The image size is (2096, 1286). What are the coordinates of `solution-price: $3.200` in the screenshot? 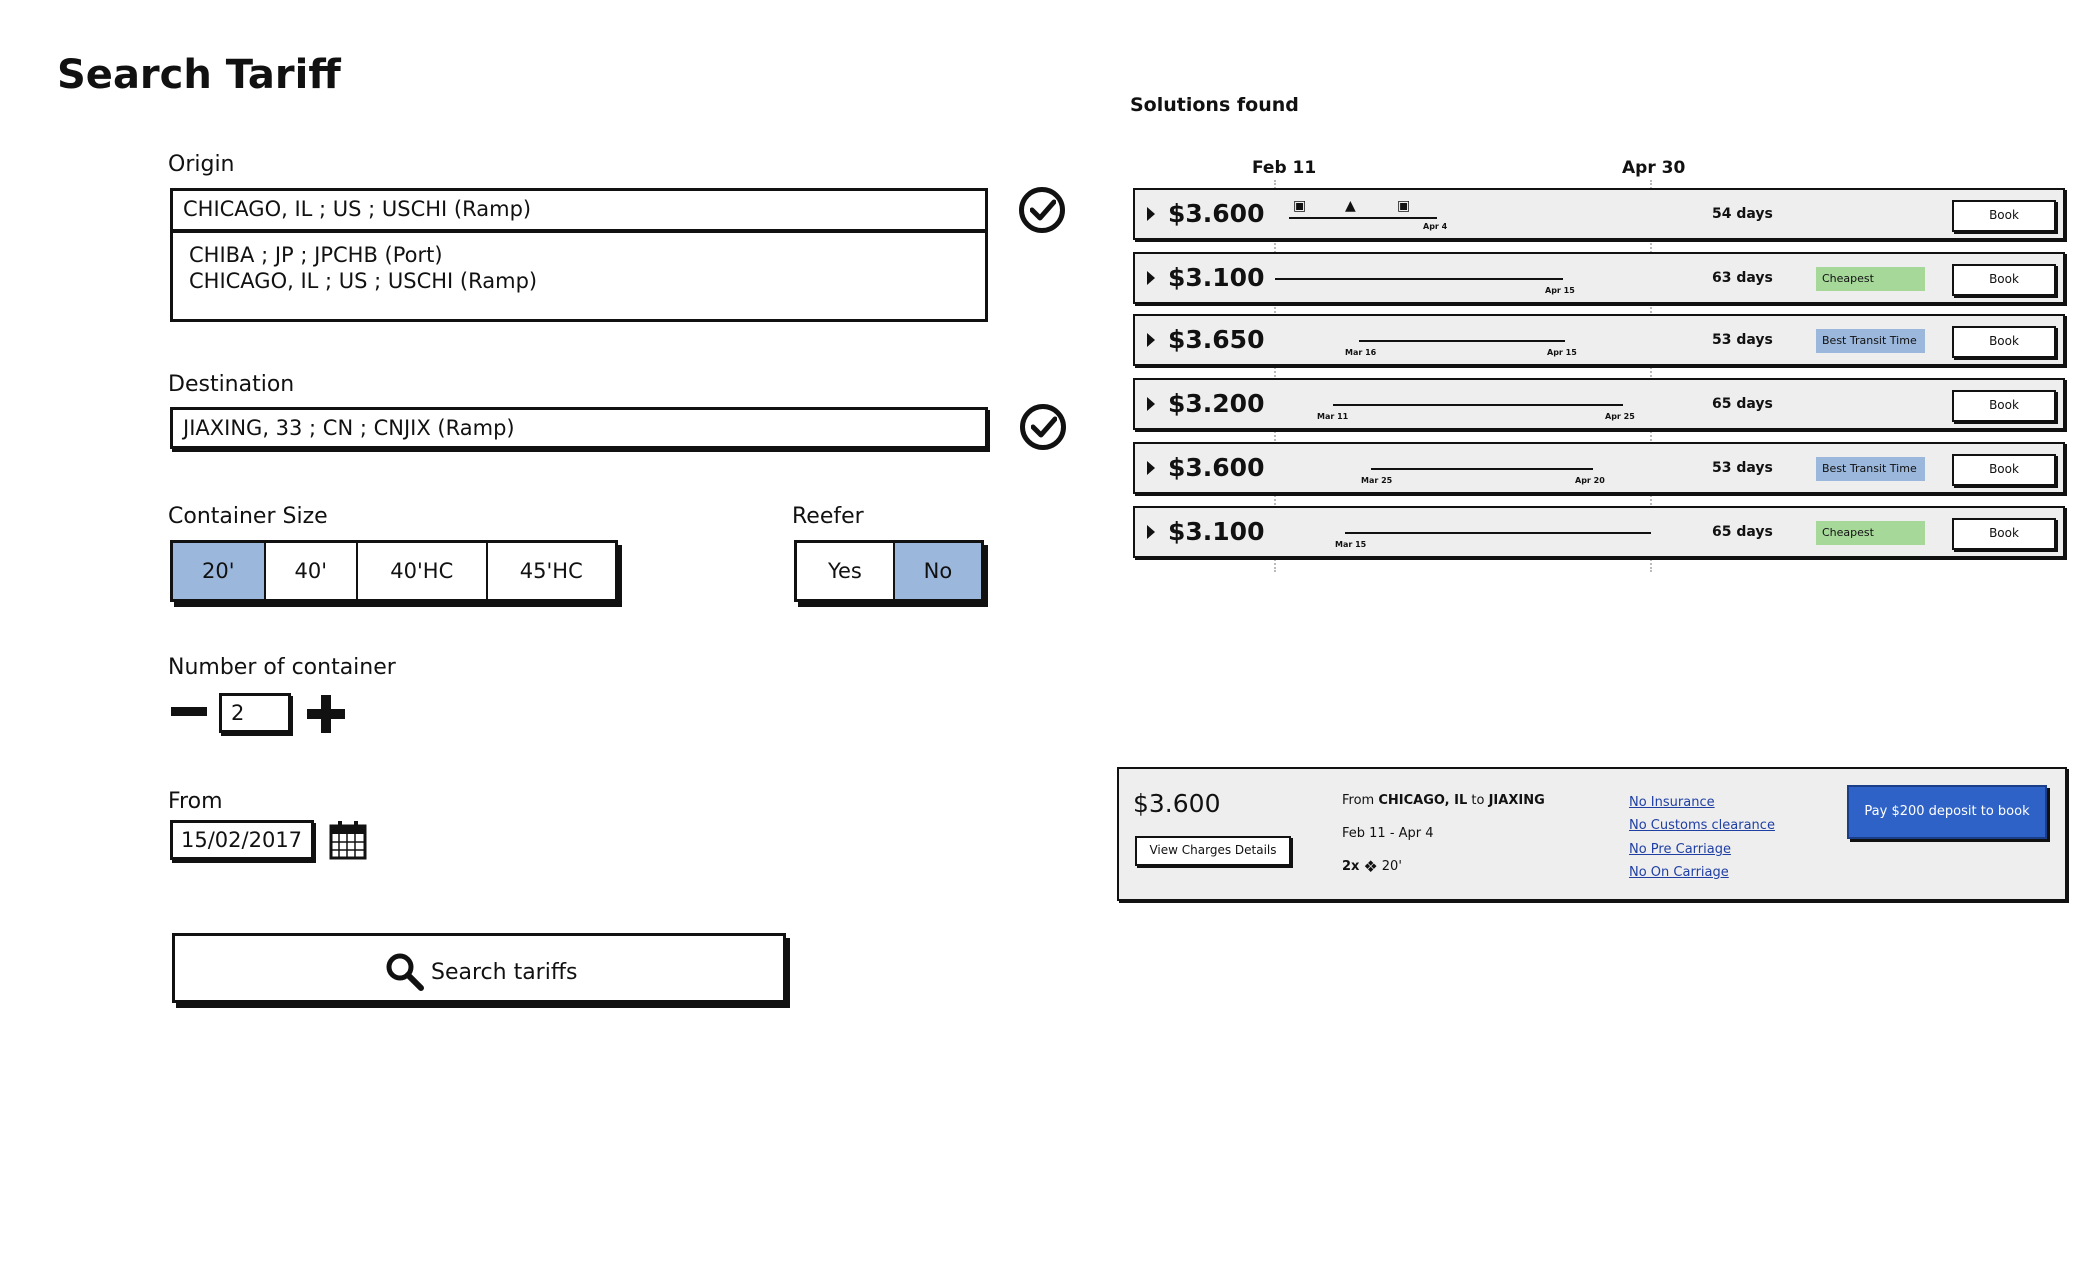 It's located at (1216, 403).